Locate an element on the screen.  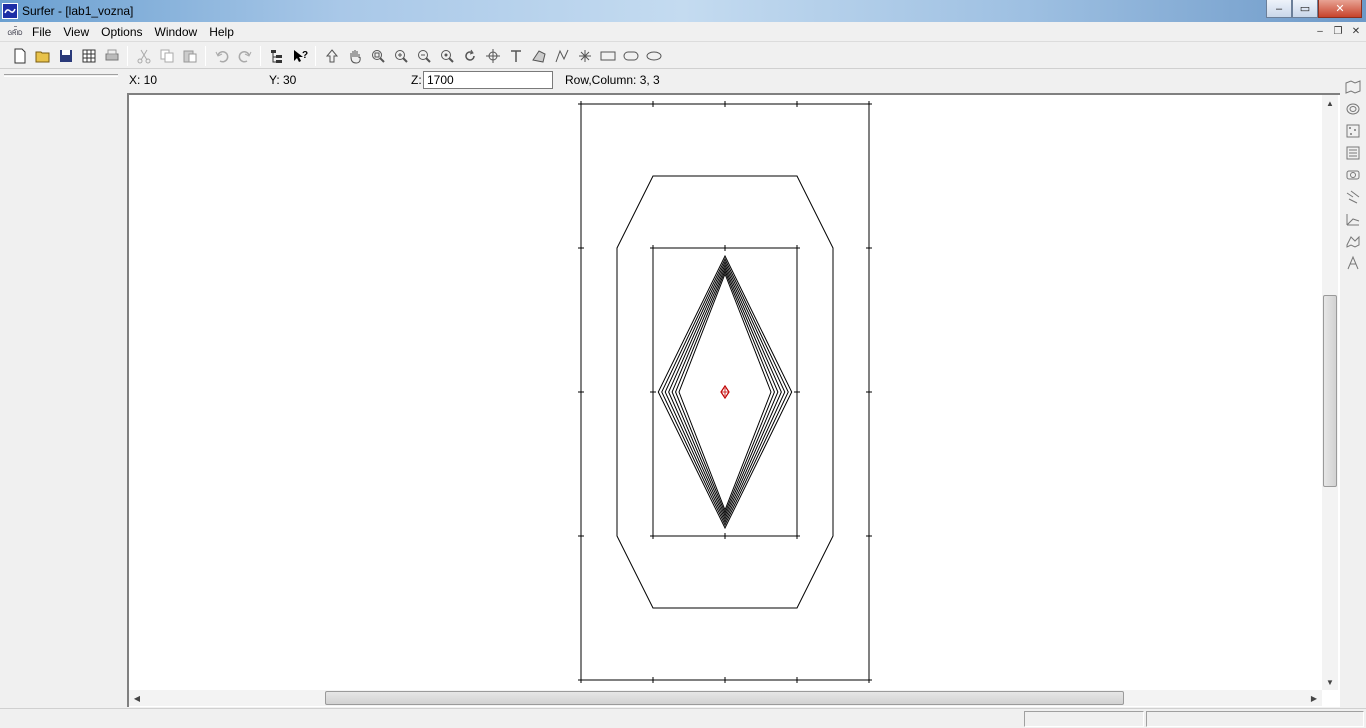
print-icon is located at coordinates (111, 56).